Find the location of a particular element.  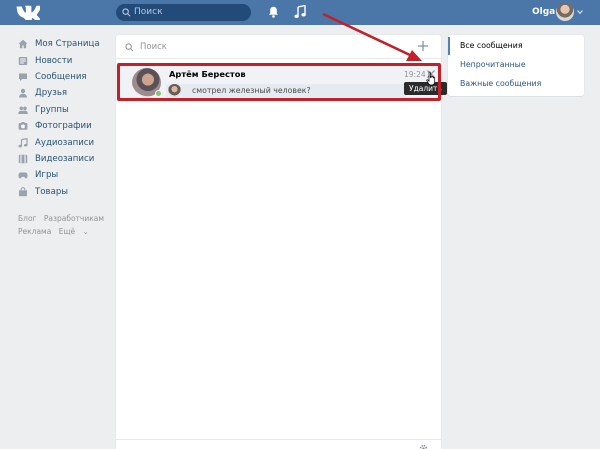

sidebar-item-label: Сообщения is located at coordinates (61, 76).